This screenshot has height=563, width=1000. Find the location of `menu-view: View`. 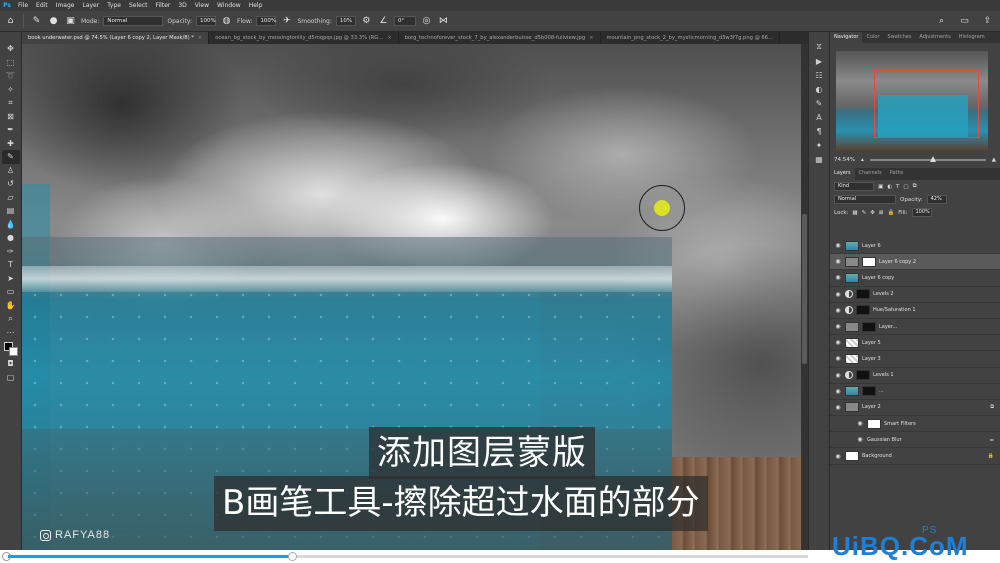

menu-view: View is located at coordinates (202, 5).